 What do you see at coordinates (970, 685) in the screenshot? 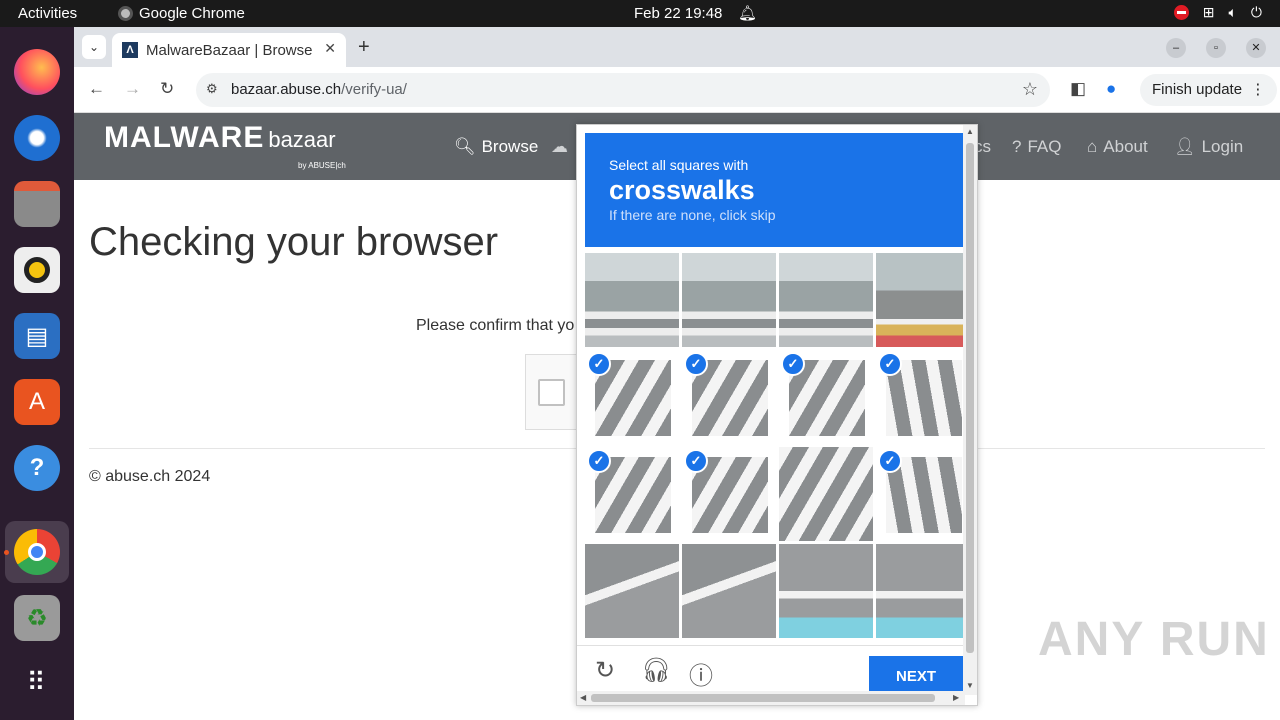
I see `scroll-down-icon: ▼` at bounding box center [970, 685].